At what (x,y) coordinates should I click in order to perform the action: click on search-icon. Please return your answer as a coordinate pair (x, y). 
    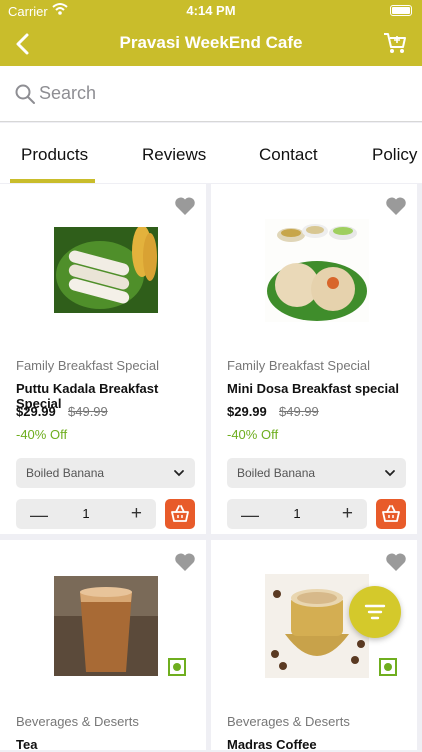
    Looking at the image, I should click on (25, 94).